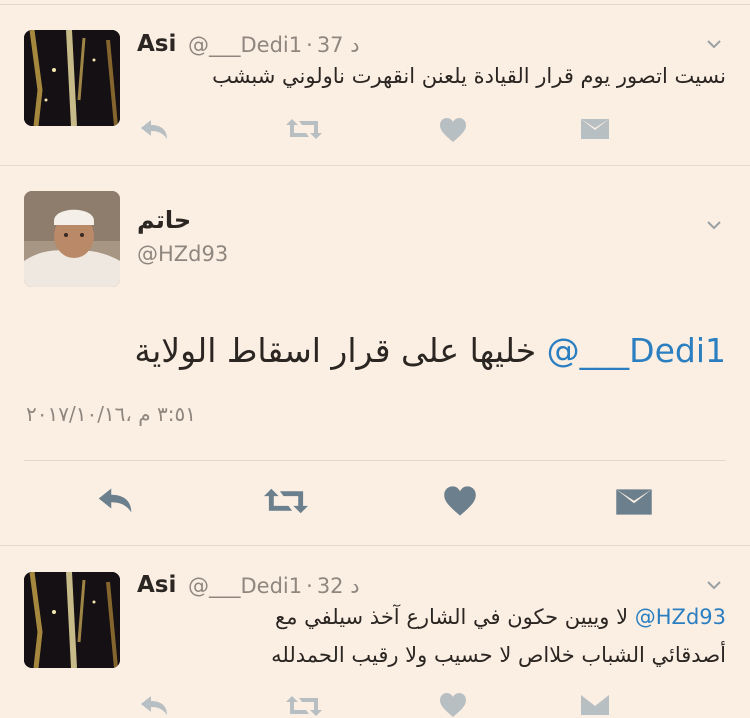  What do you see at coordinates (338, 45) in the screenshot?
I see `time-ago: 37 د` at bounding box center [338, 45].